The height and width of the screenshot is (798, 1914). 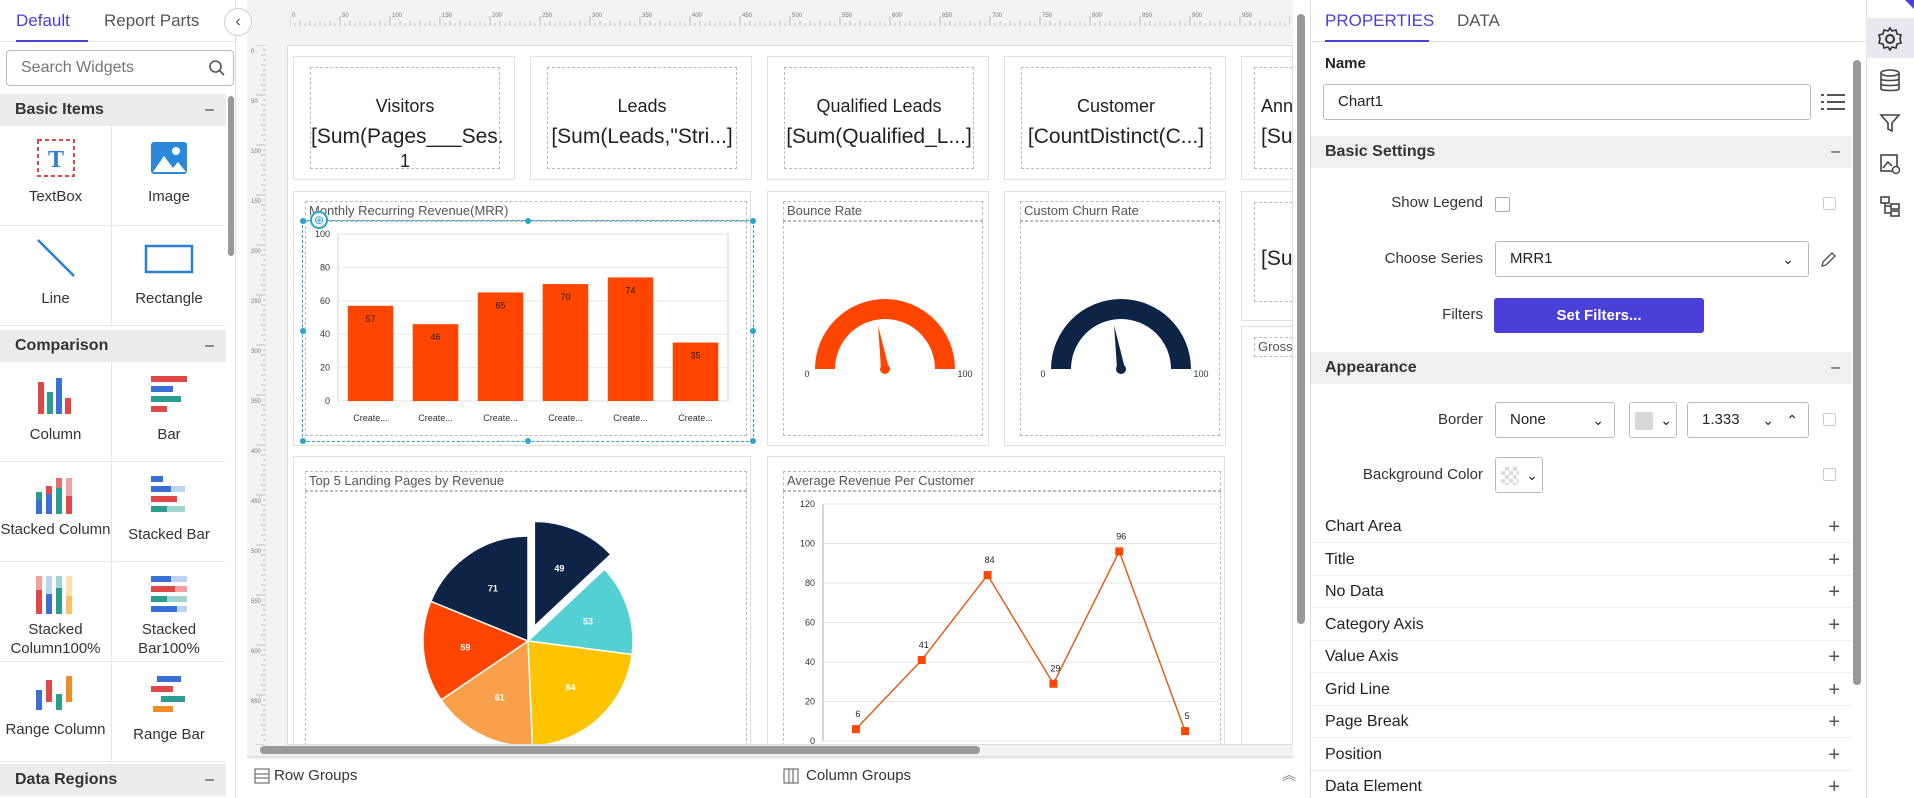 I want to click on pie-label: 53, so click(x=588, y=622).